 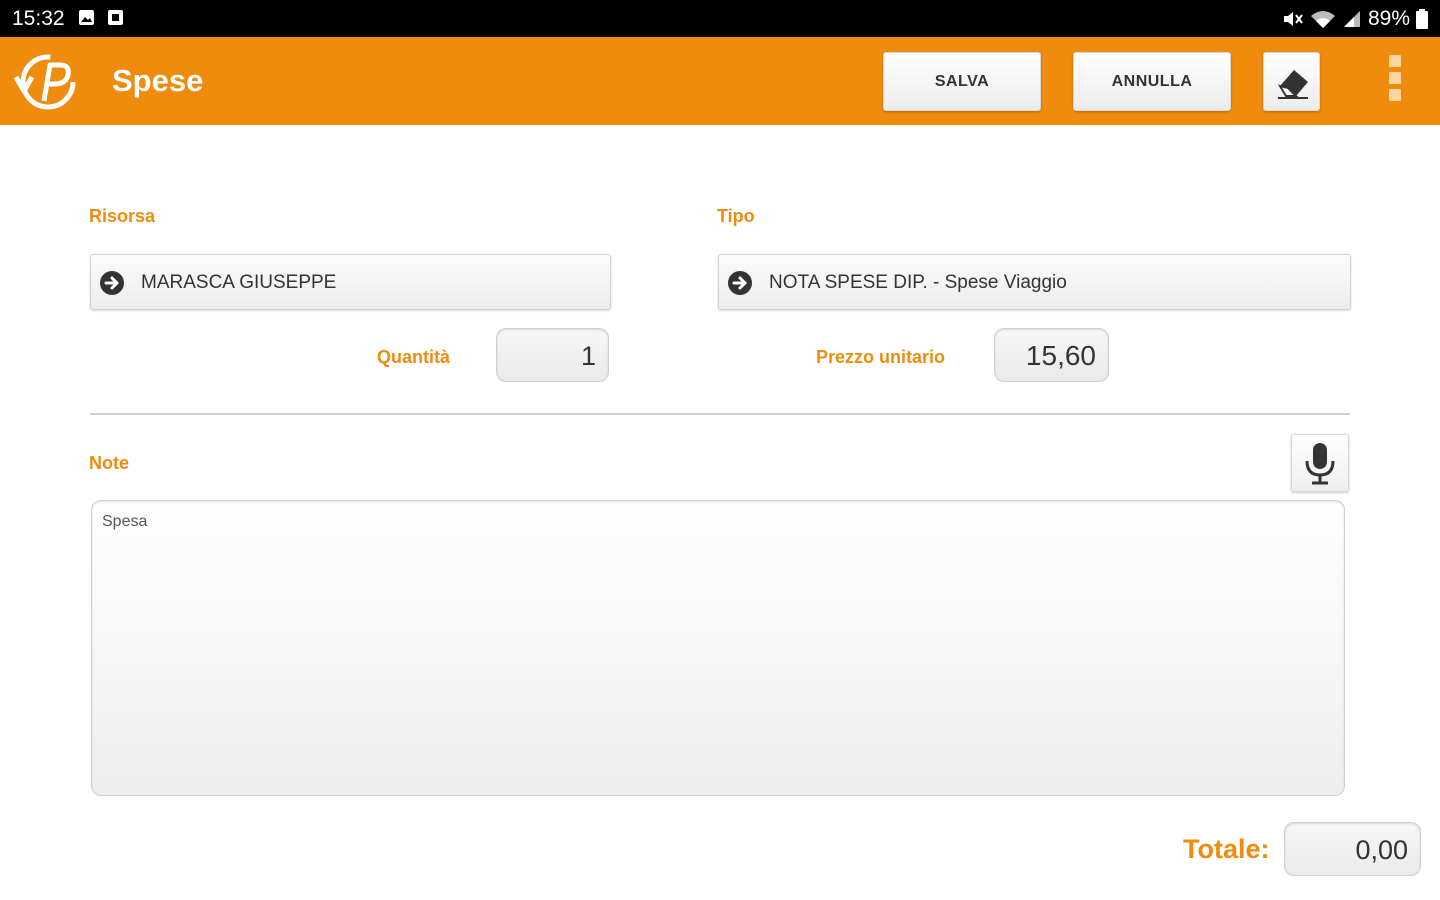 What do you see at coordinates (1351, 19) in the screenshot?
I see `signal-icon` at bounding box center [1351, 19].